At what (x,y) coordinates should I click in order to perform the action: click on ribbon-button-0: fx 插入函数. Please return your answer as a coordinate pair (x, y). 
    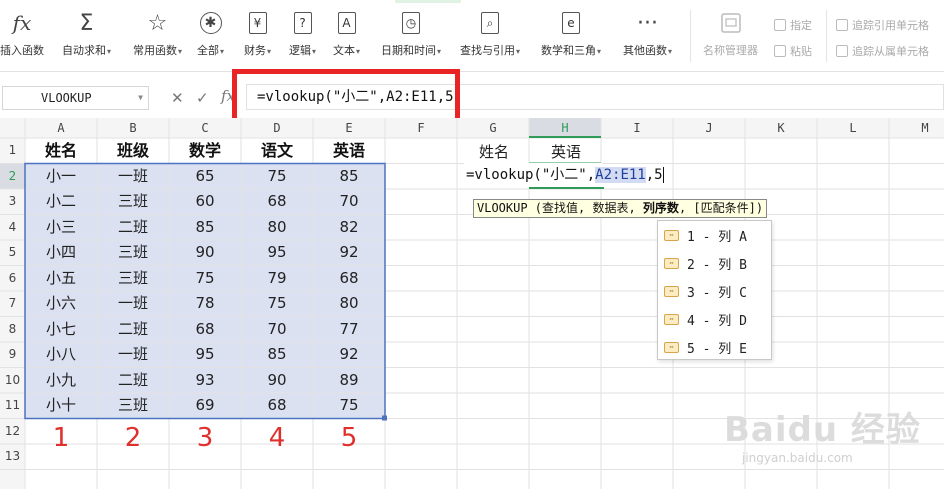
    Looking at the image, I should click on (22, 36).